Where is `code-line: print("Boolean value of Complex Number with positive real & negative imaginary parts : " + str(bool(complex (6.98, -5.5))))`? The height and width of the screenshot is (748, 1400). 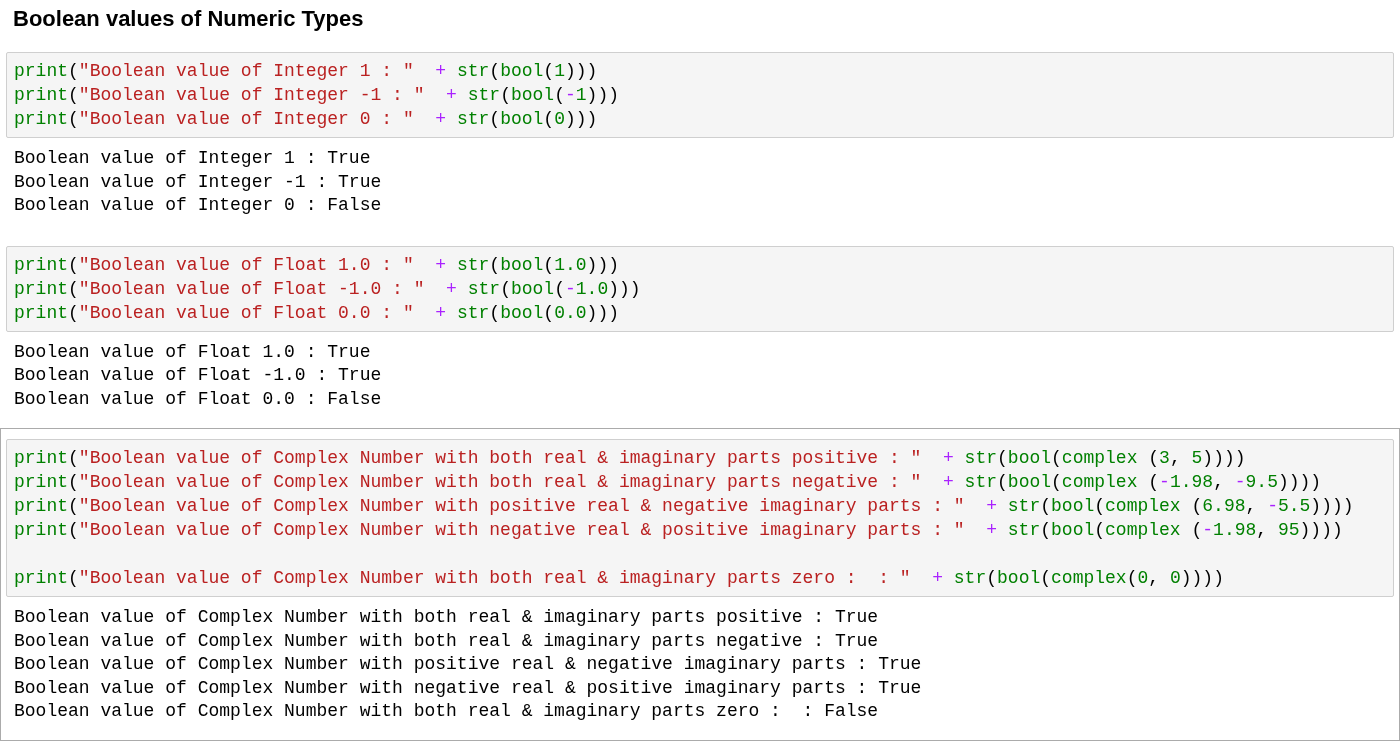 code-line: print("Boolean value of Complex Number with positive real & negative imaginary parts : " + str(bool(complex (6.98, -5.5)))) is located at coordinates (684, 506).